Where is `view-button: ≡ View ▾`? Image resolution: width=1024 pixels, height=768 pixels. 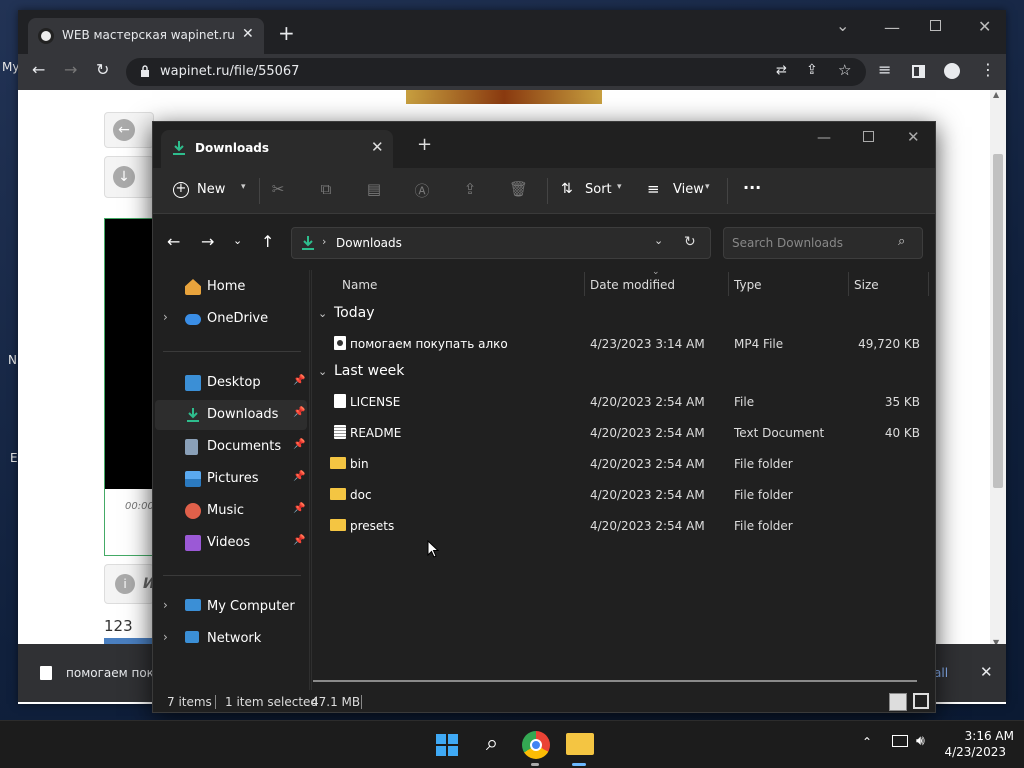
view-button: ≡ View ▾ is located at coordinates (679, 191).